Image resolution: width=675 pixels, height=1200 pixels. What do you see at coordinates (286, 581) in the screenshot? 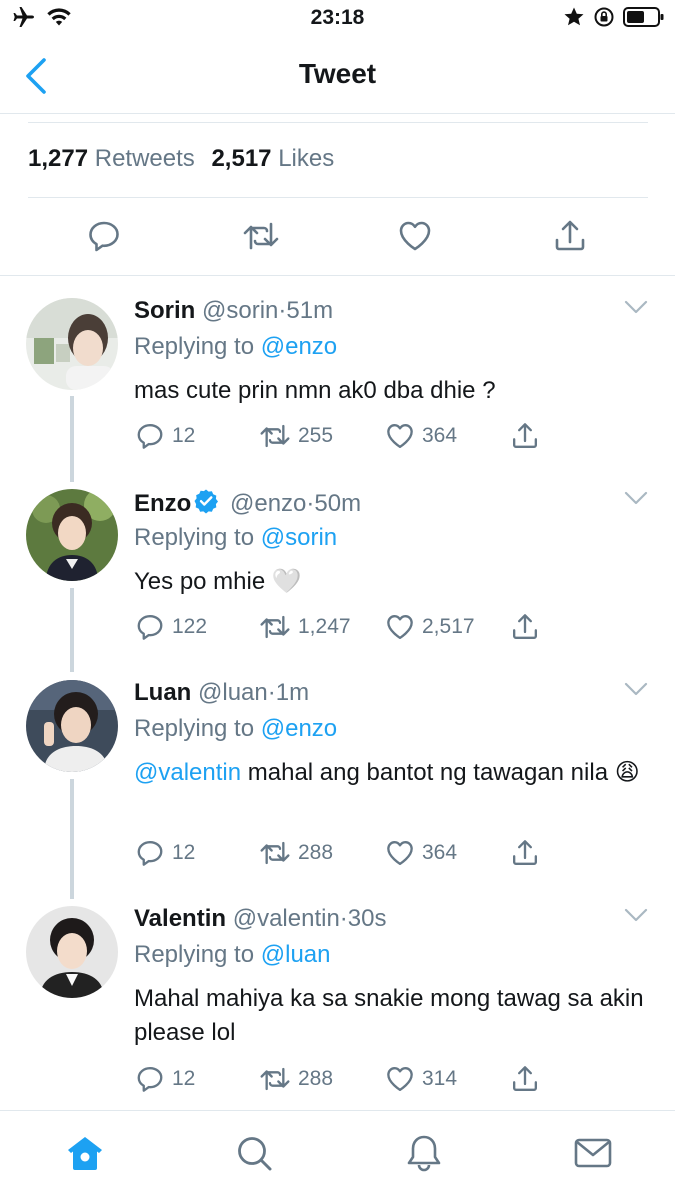
I see `emoji-white-heart: 🤍` at bounding box center [286, 581].